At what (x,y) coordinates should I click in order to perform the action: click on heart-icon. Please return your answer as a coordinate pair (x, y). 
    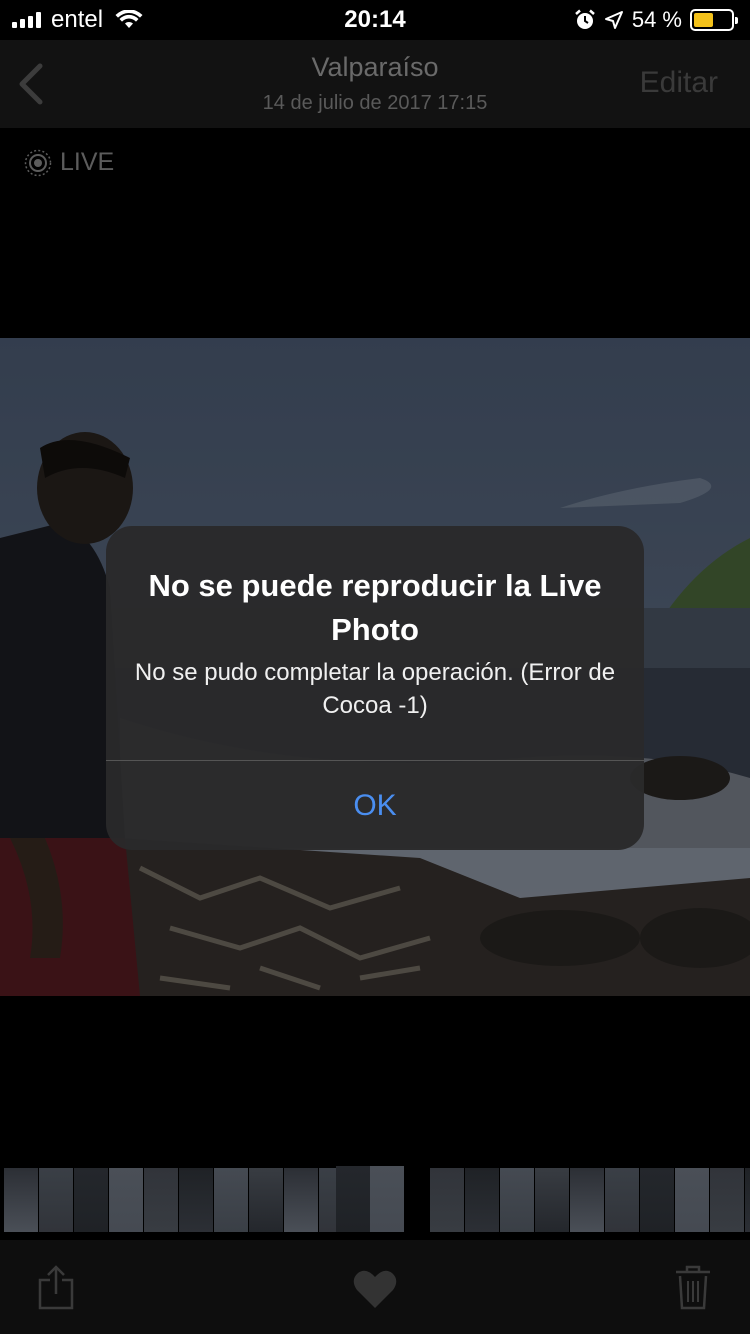
    Looking at the image, I should click on (375, 1289).